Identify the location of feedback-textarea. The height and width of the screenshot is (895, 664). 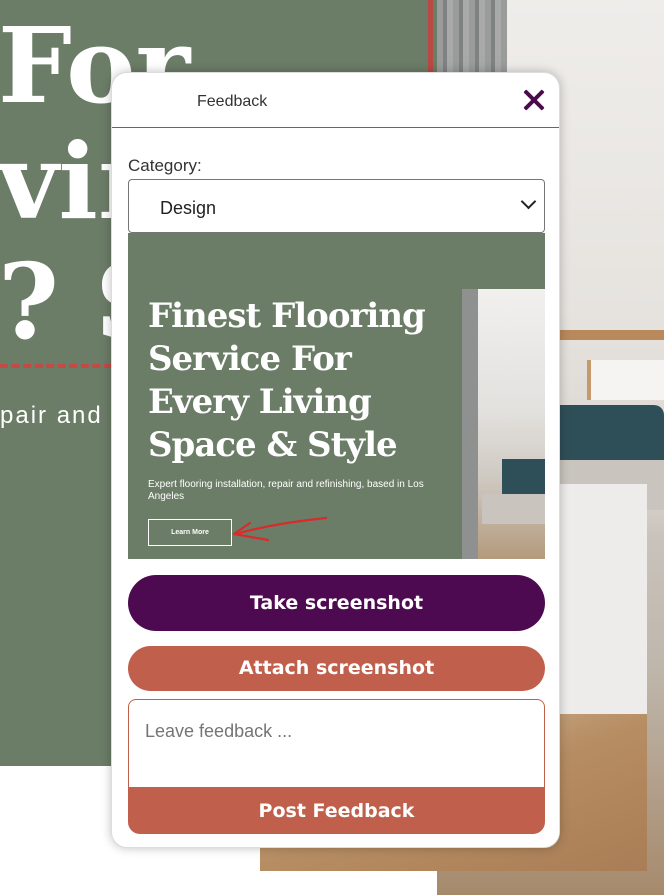
(336, 745).